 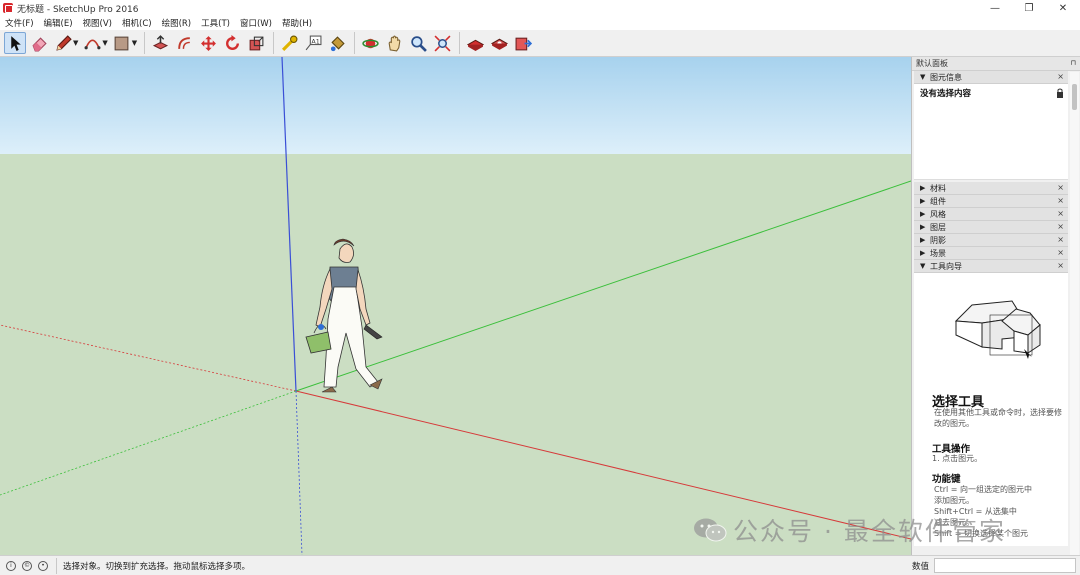 What do you see at coordinates (27, 565) in the screenshot?
I see `credit-icon: ©` at bounding box center [27, 565].